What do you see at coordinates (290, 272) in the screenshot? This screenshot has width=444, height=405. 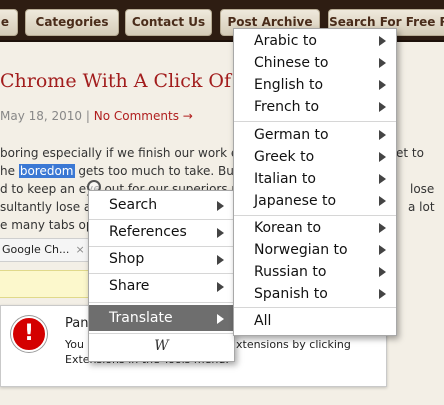 I see `menu-item-label: Russian to` at bounding box center [290, 272].